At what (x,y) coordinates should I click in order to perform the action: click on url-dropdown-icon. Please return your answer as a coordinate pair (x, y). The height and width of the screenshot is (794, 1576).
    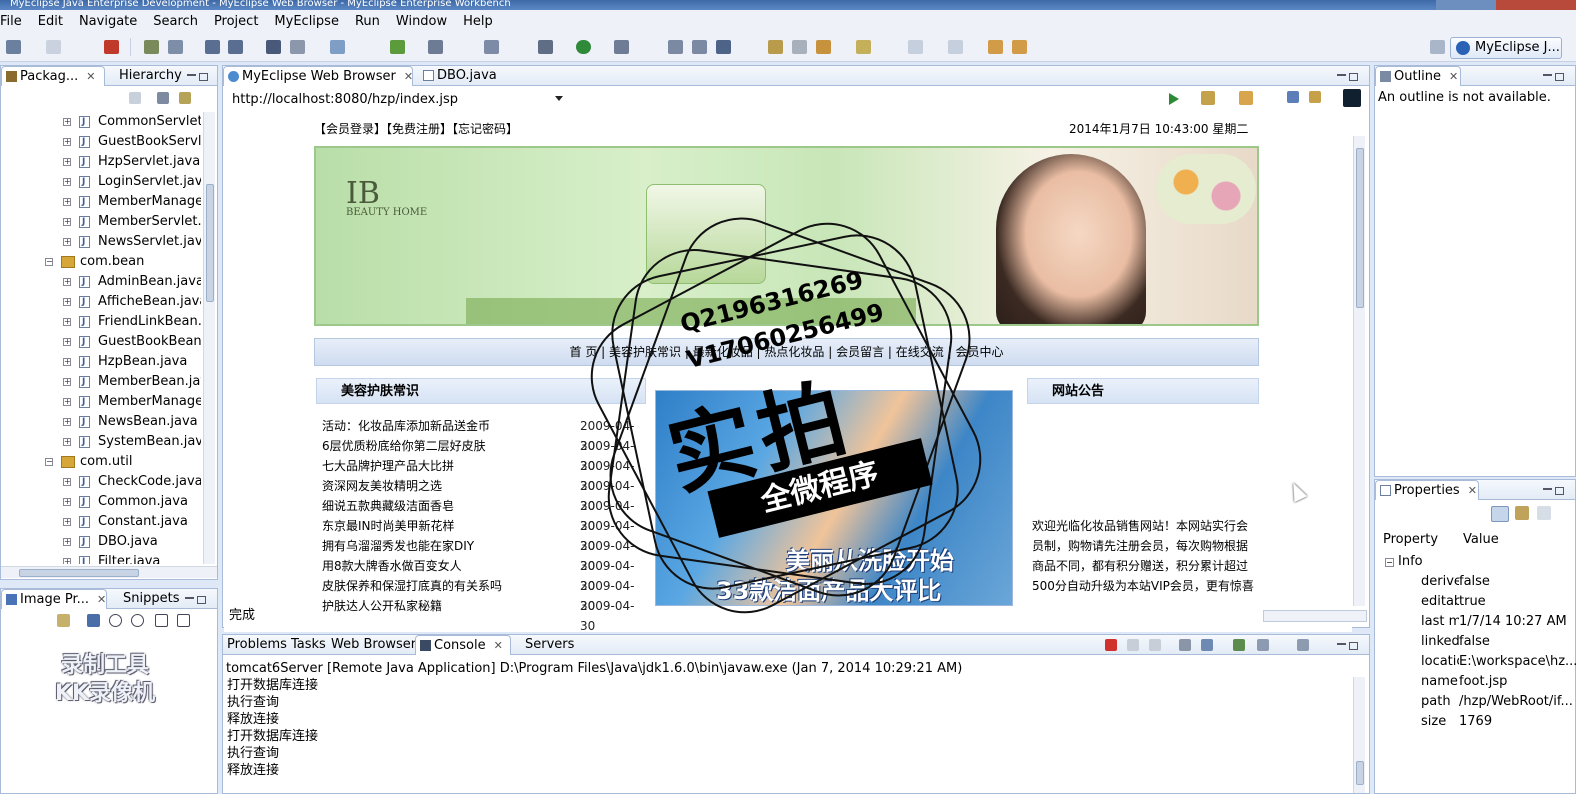
    Looking at the image, I should click on (559, 98).